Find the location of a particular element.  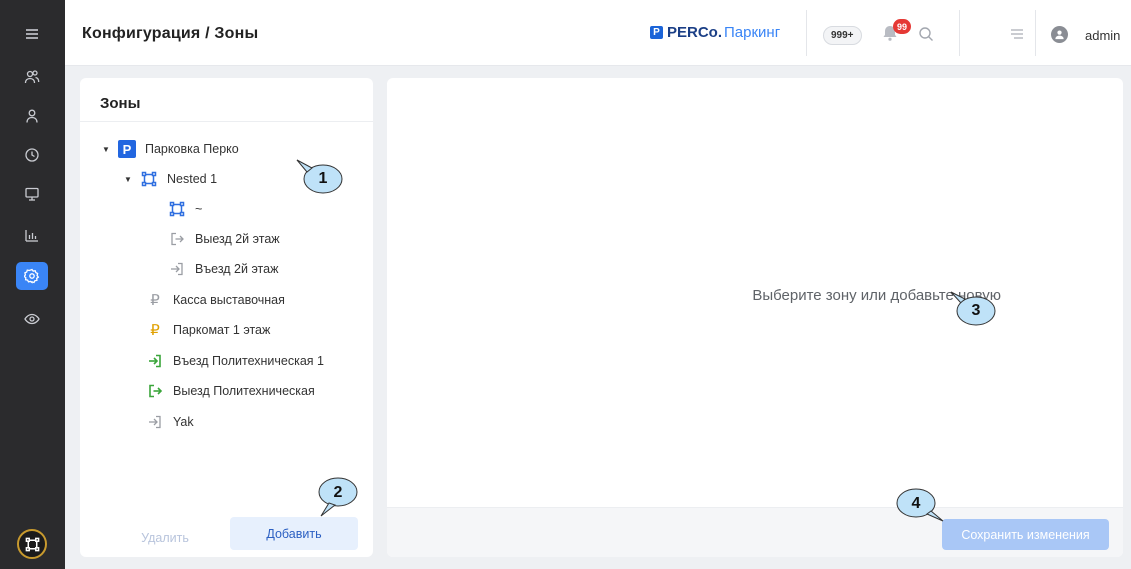

tree-item-label: Касса выставочная is located at coordinates (229, 300).